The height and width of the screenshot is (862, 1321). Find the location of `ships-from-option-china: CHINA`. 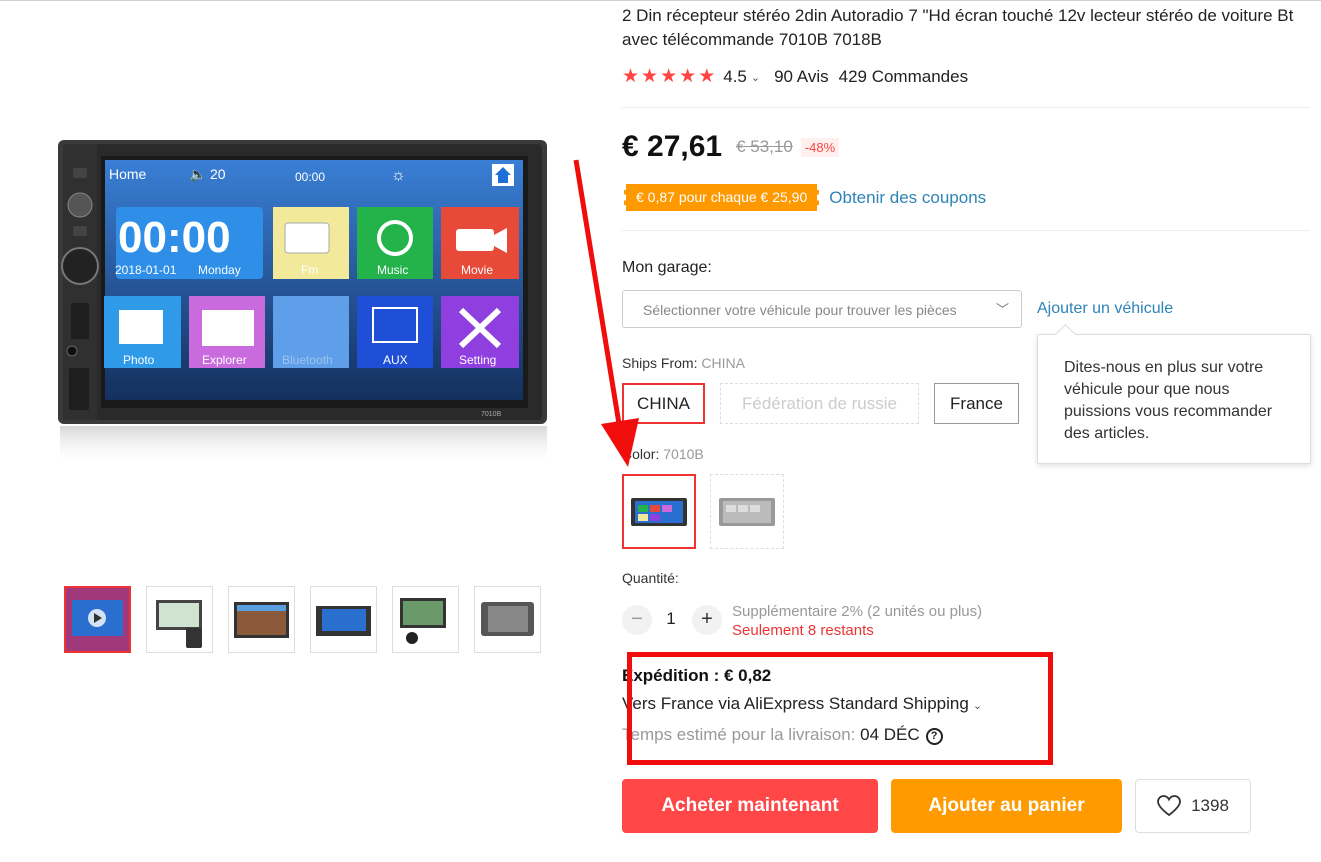

ships-from-option-china: CHINA is located at coordinates (663, 403).